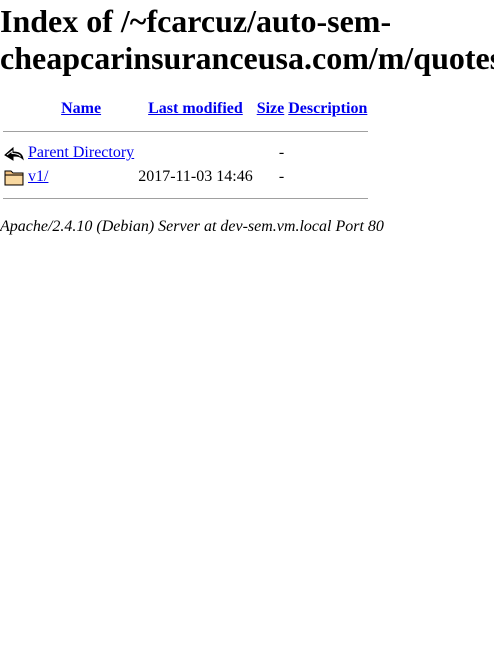 Image resolution: width=494 pixels, height=651 pixels. Describe the element at coordinates (195, 153) in the screenshot. I see `last-modified-cell` at that location.